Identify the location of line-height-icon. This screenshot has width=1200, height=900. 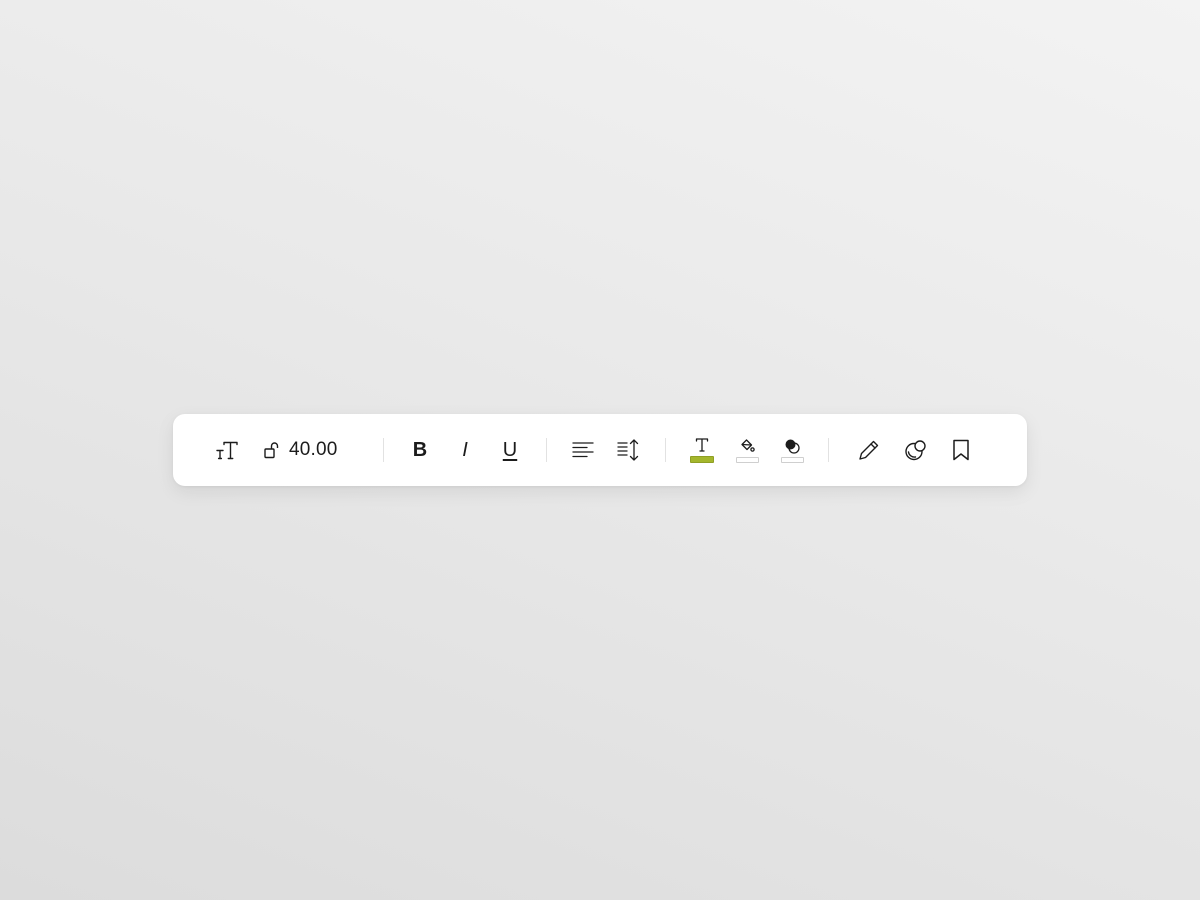
(629, 450).